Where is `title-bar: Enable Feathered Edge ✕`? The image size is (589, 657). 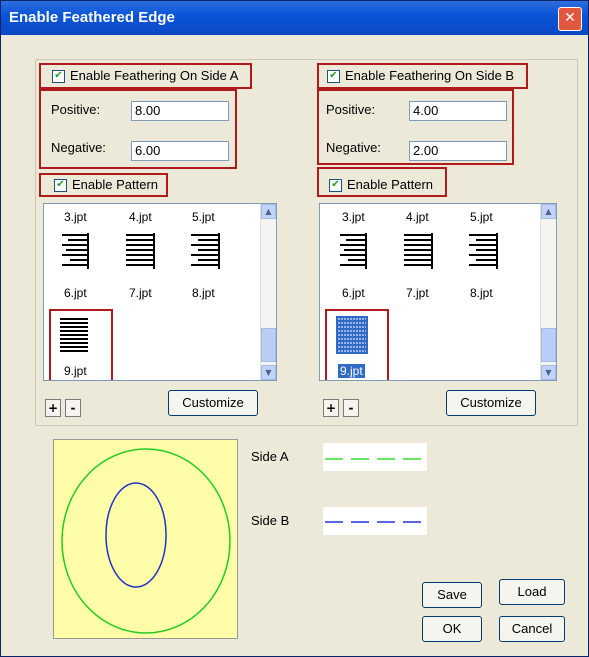 title-bar: Enable Feathered Edge ✕ is located at coordinates (294, 18).